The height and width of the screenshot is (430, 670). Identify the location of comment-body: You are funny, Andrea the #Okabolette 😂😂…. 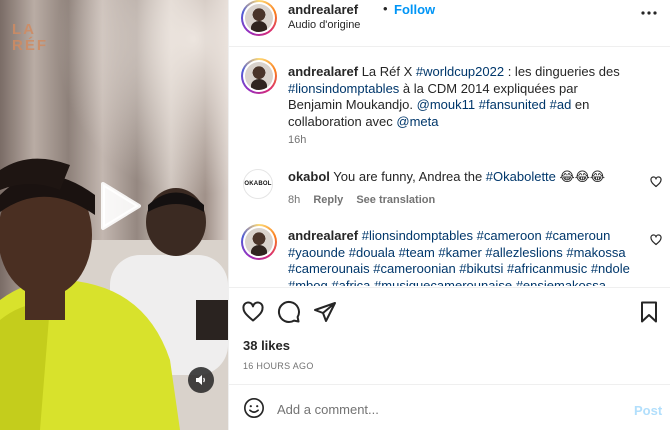
(467, 176).